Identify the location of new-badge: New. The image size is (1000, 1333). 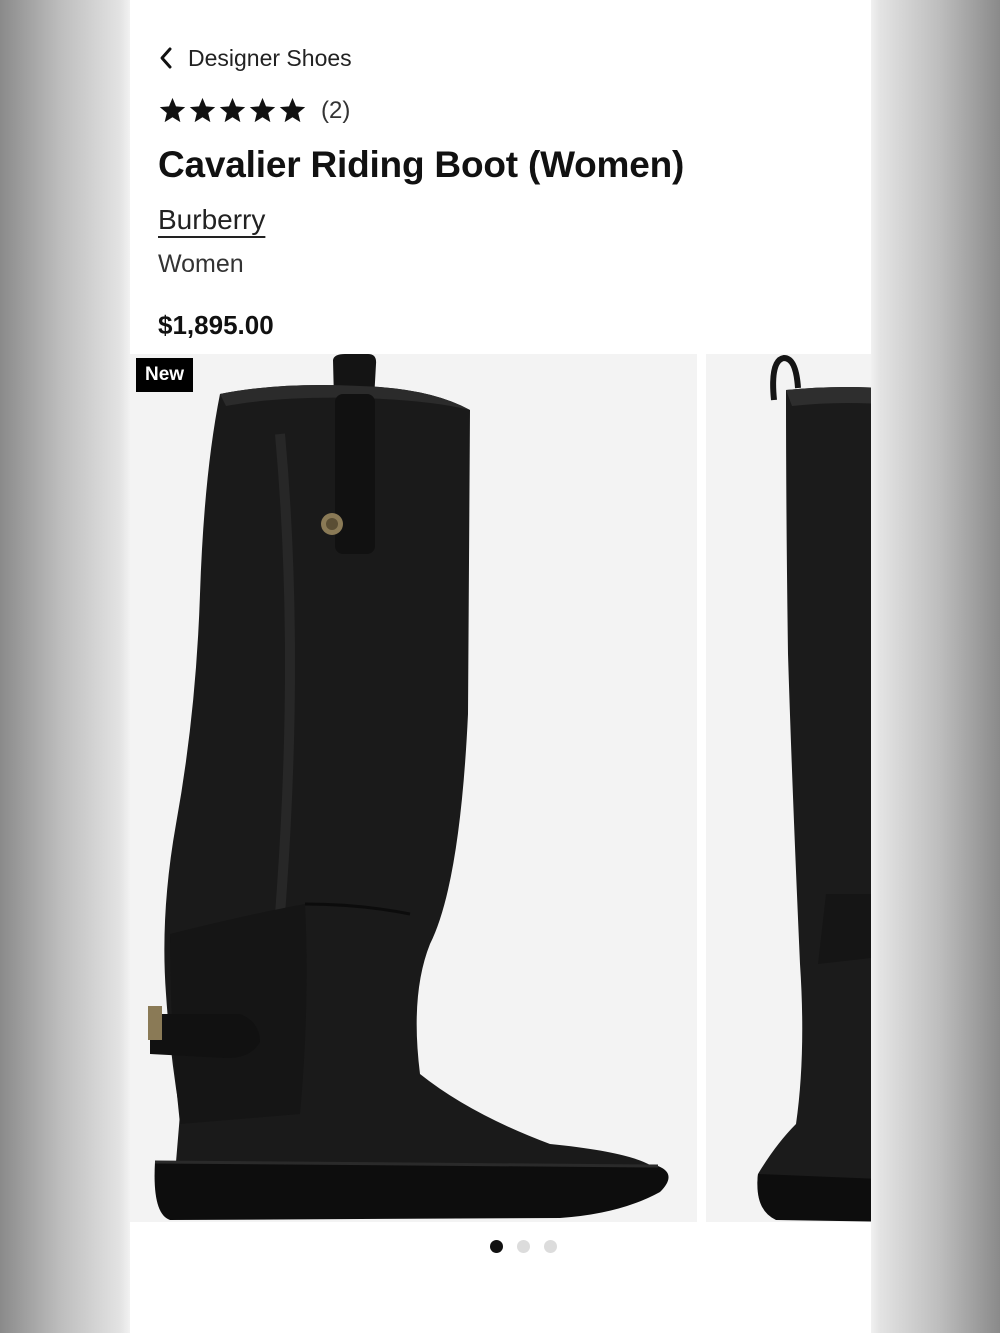
(165, 375).